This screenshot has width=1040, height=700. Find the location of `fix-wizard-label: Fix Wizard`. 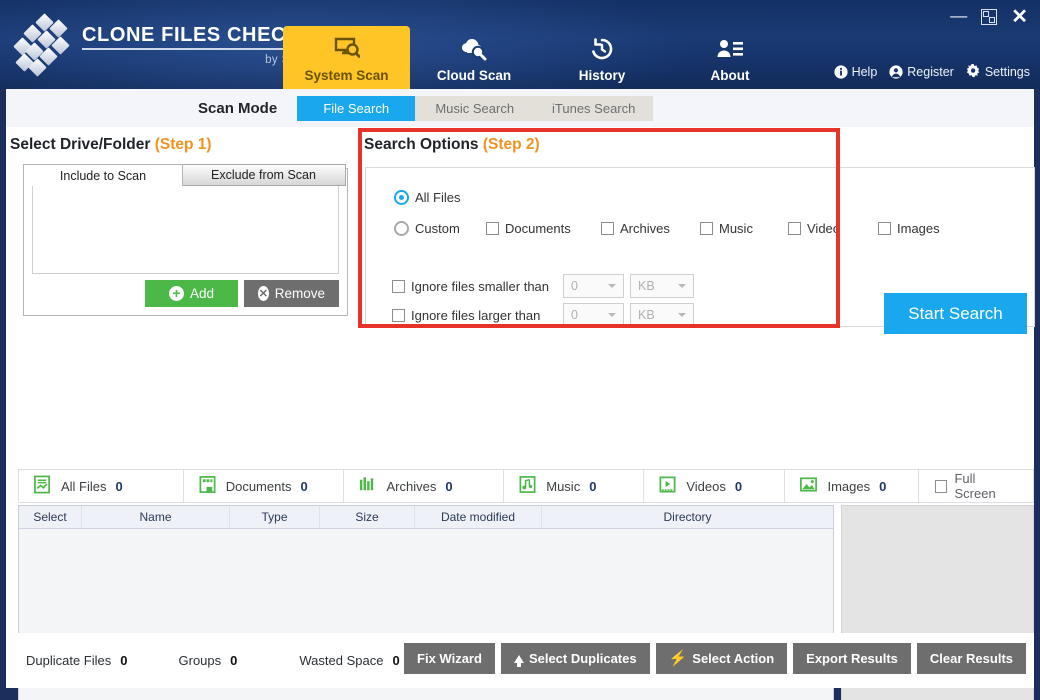

fix-wizard-label: Fix Wizard is located at coordinates (449, 658).